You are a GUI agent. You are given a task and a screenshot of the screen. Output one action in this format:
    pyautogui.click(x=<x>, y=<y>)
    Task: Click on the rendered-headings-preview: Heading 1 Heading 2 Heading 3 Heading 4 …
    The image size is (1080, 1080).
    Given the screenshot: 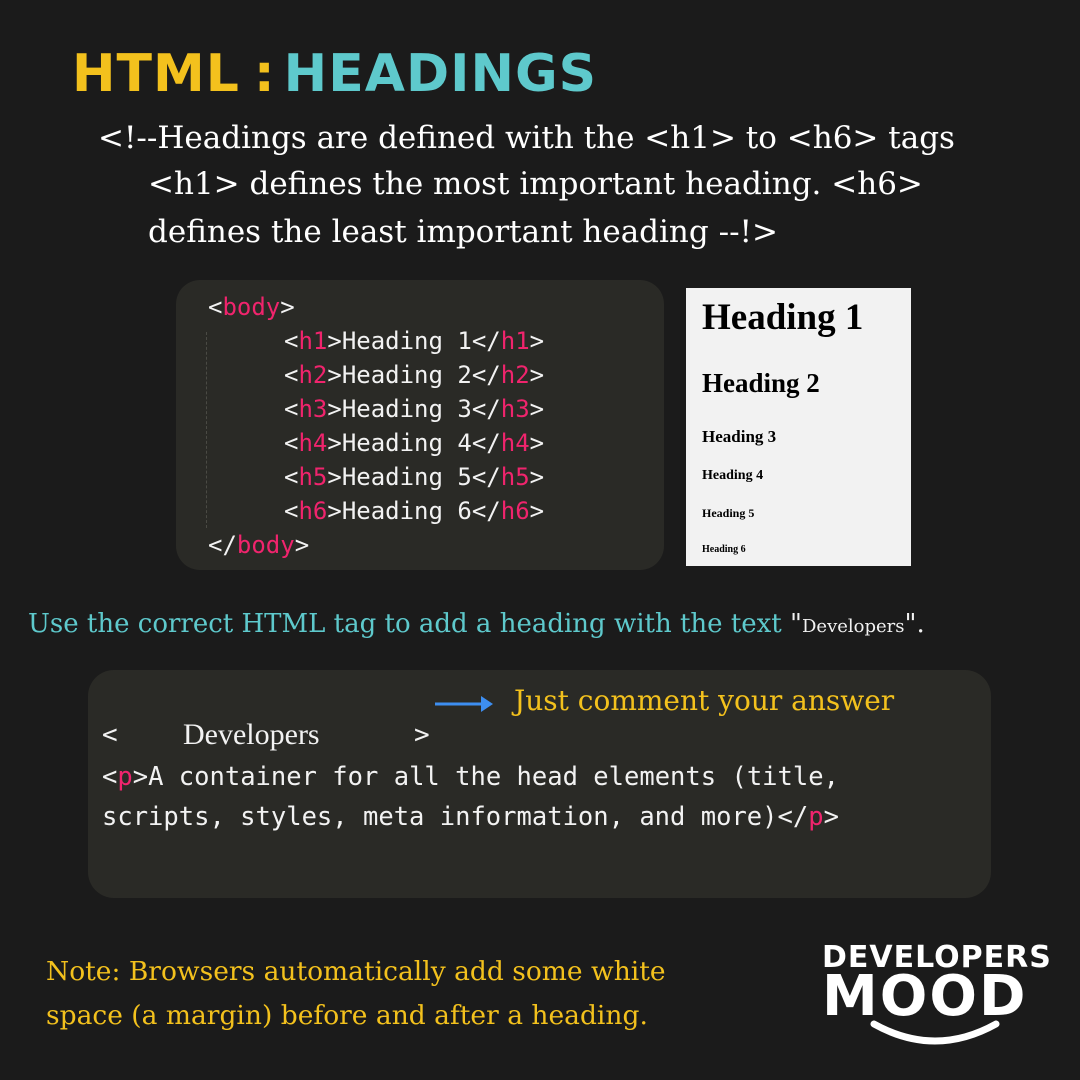 What is the action you would take?
    pyautogui.click(x=798, y=427)
    